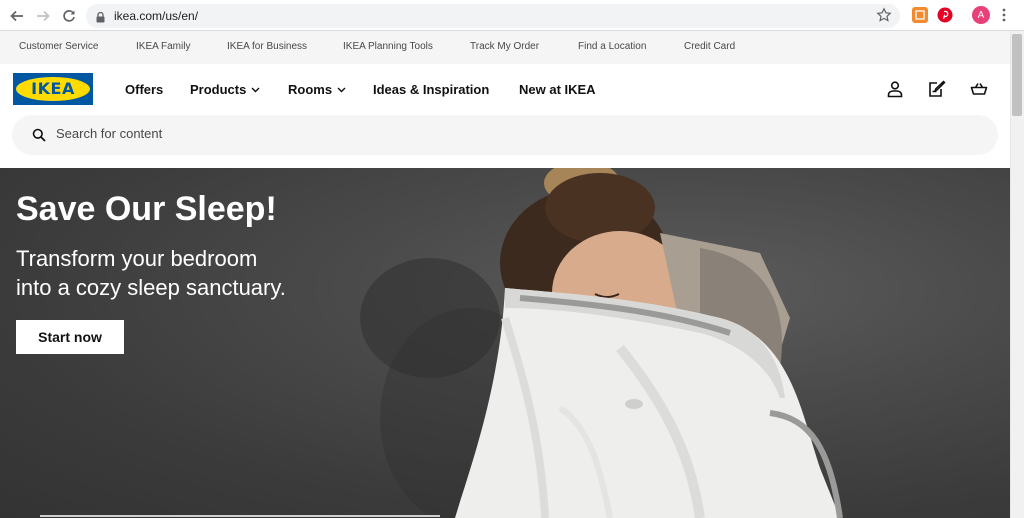 The image size is (1024, 518). I want to click on lock-icon, so click(100, 19).